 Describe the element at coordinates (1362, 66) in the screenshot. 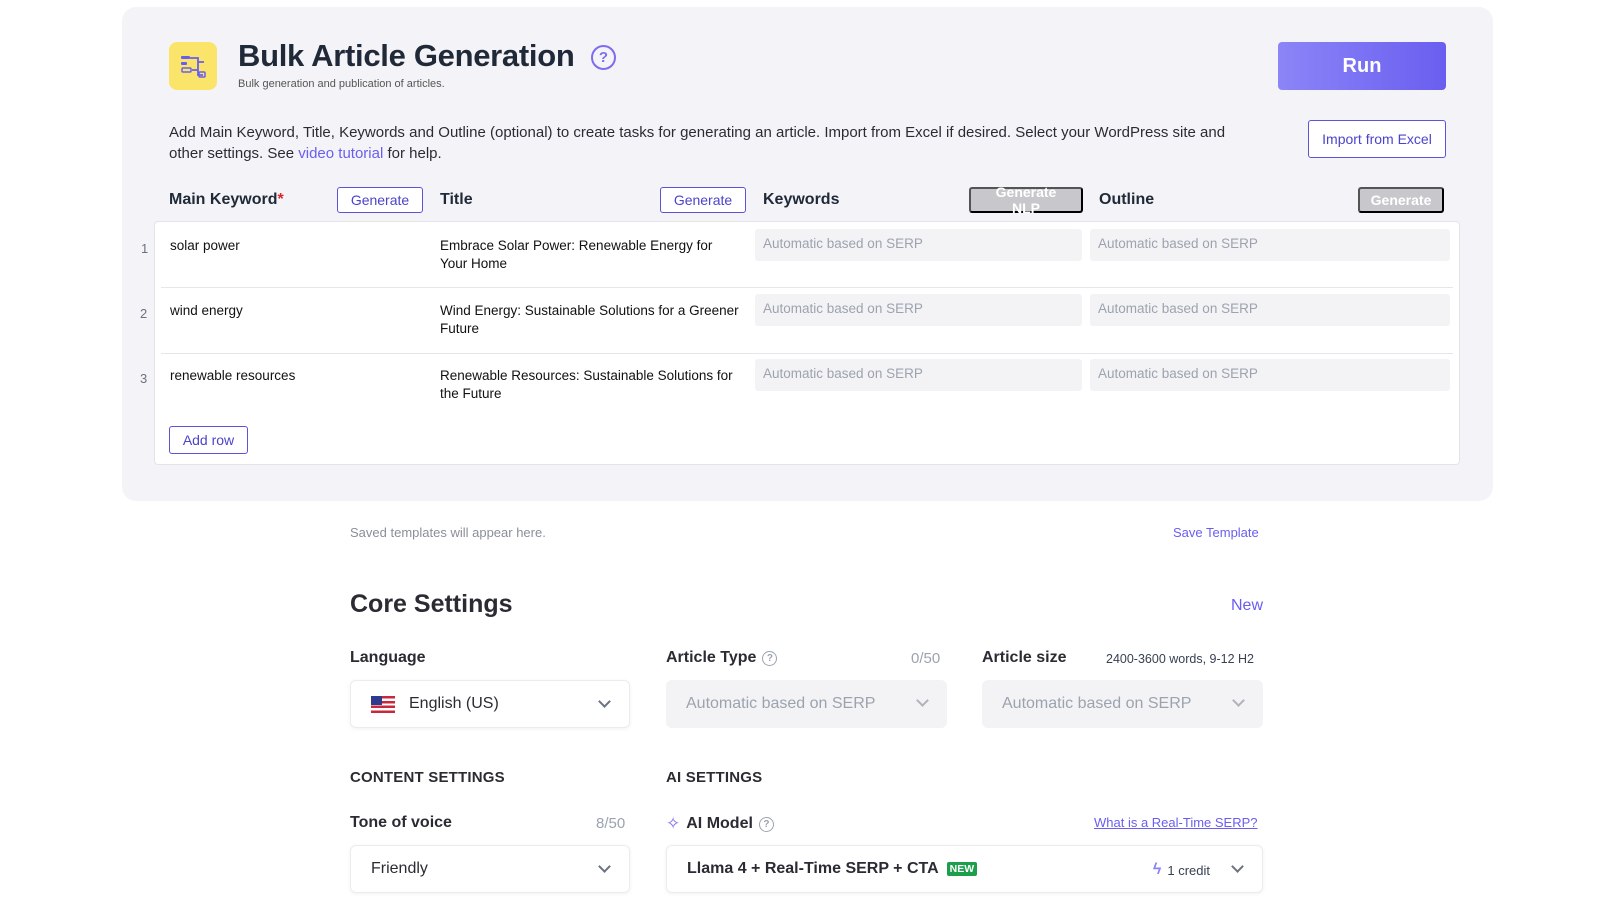

I see `run-button: Run` at that location.